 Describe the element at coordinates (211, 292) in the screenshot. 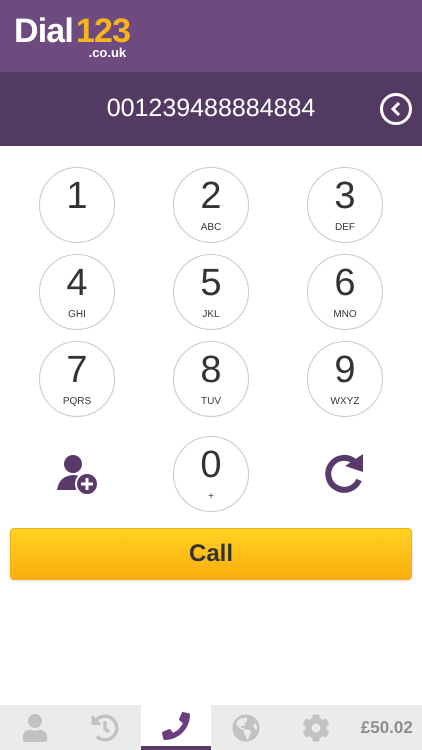

I see `dial-key: 5 JKL` at that location.